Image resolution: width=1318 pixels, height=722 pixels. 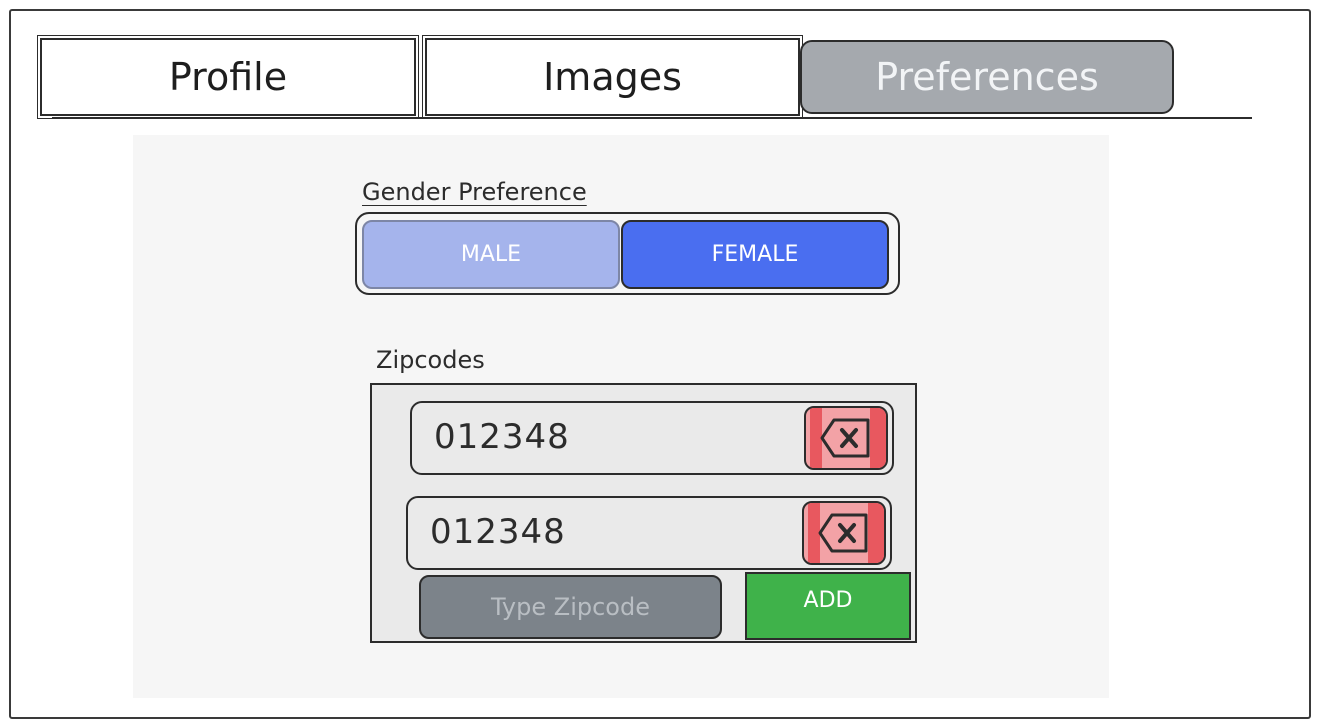 I want to click on gender-option-female: FEMALE, so click(x=755, y=254).